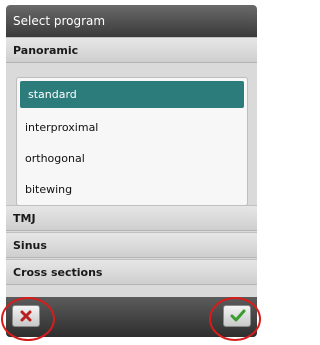  I want to click on program-item-standard: standard, so click(132, 94).